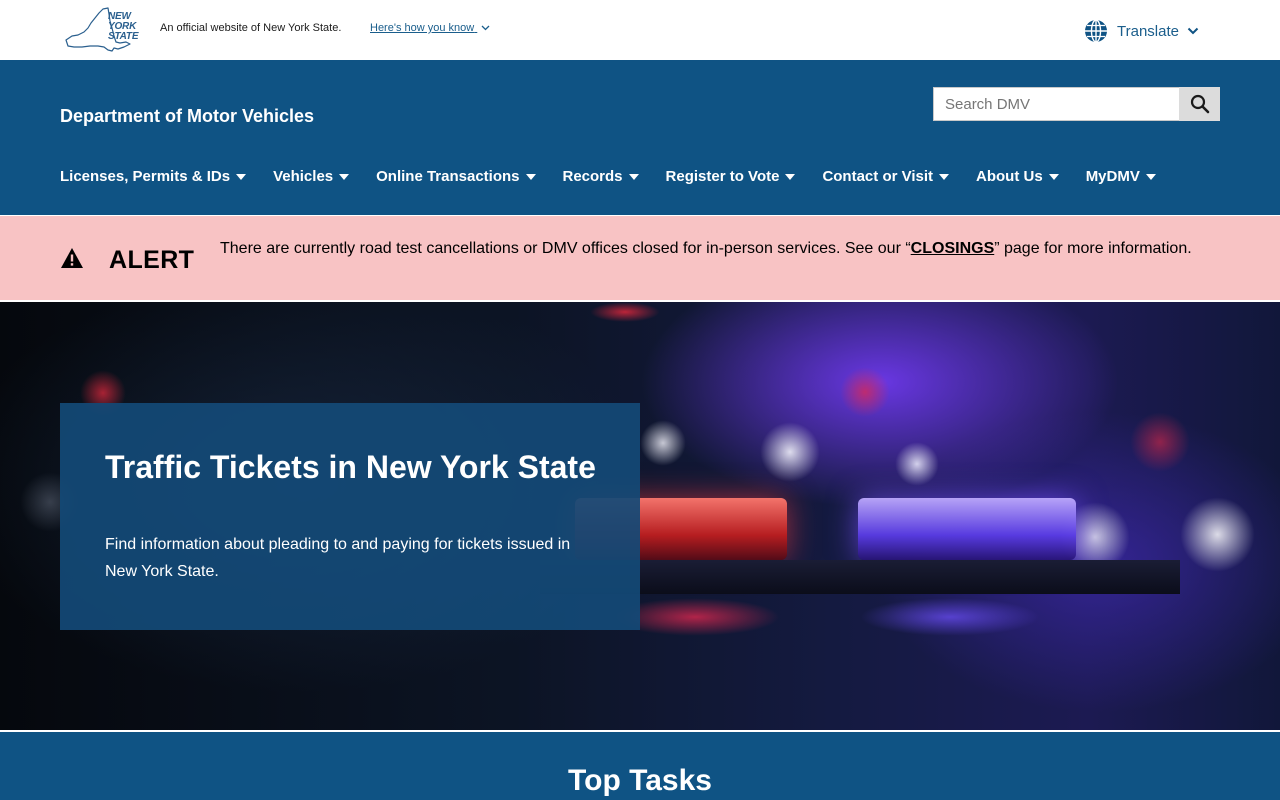 Image resolution: width=1280 pixels, height=800 pixels. Describe the element at coordinates (1093, 248) in the screenshot. I see `alert-message-text-end: ” page for more information.` at that location.